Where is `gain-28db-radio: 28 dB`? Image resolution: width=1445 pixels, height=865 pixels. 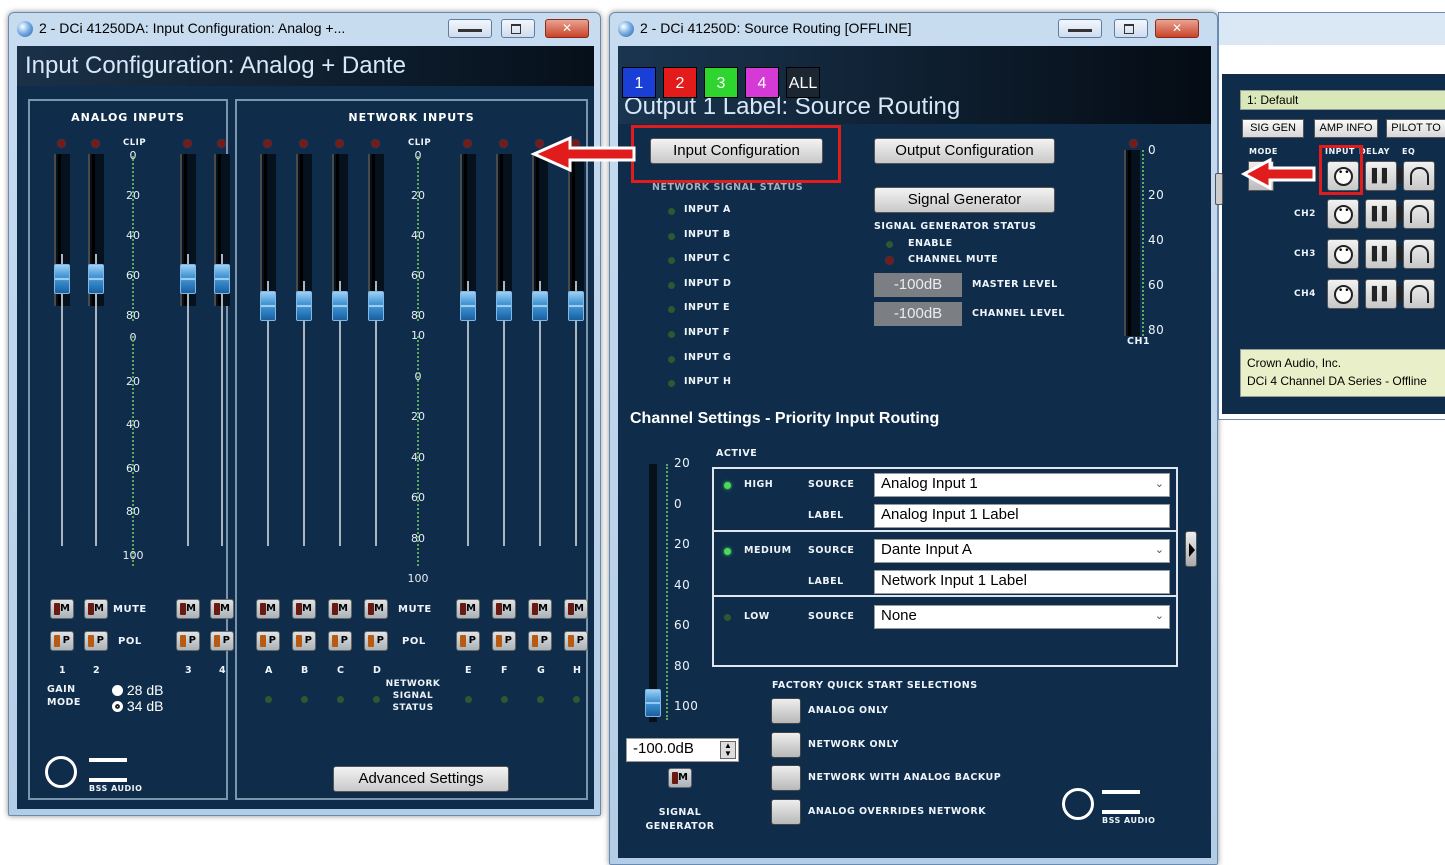 gain-28db-radio: 28 dB is located at coordinates (137, 690).